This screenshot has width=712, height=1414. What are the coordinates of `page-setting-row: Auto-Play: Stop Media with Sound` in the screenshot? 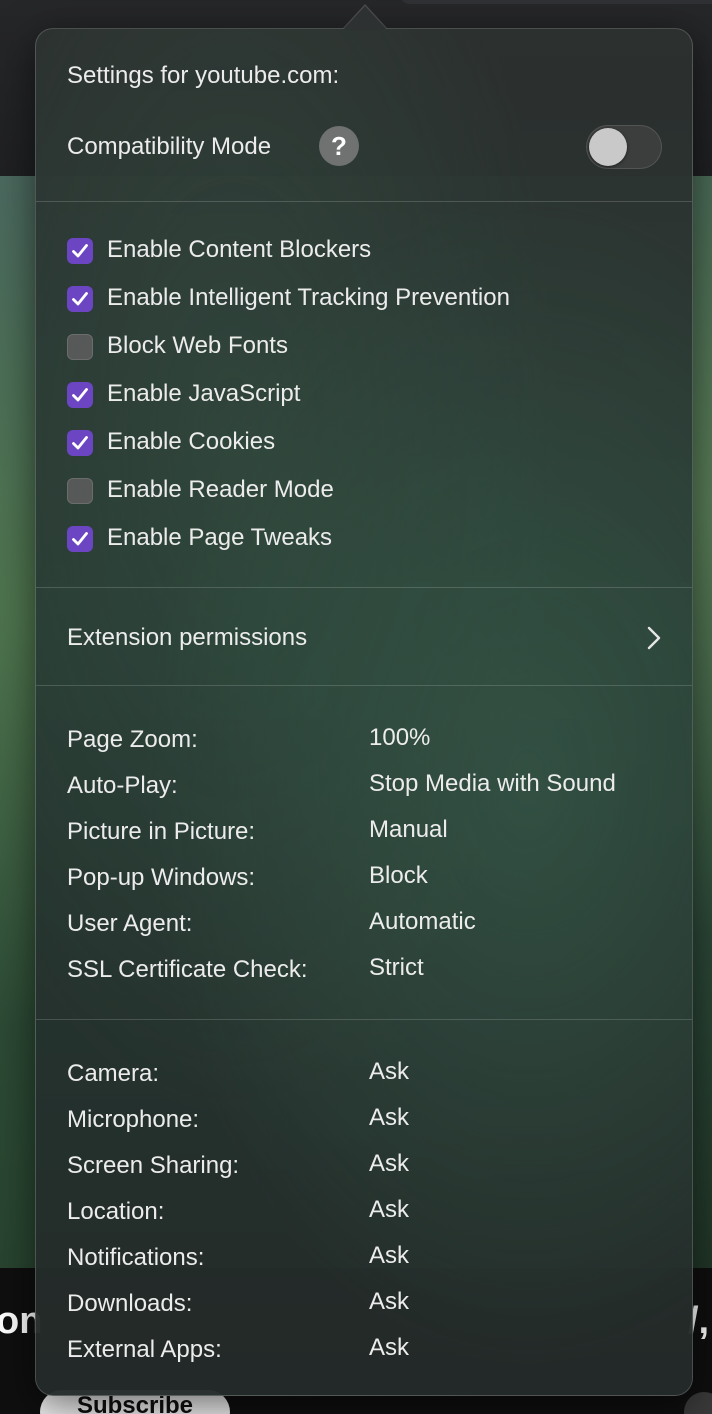 It's located at (367, 793).